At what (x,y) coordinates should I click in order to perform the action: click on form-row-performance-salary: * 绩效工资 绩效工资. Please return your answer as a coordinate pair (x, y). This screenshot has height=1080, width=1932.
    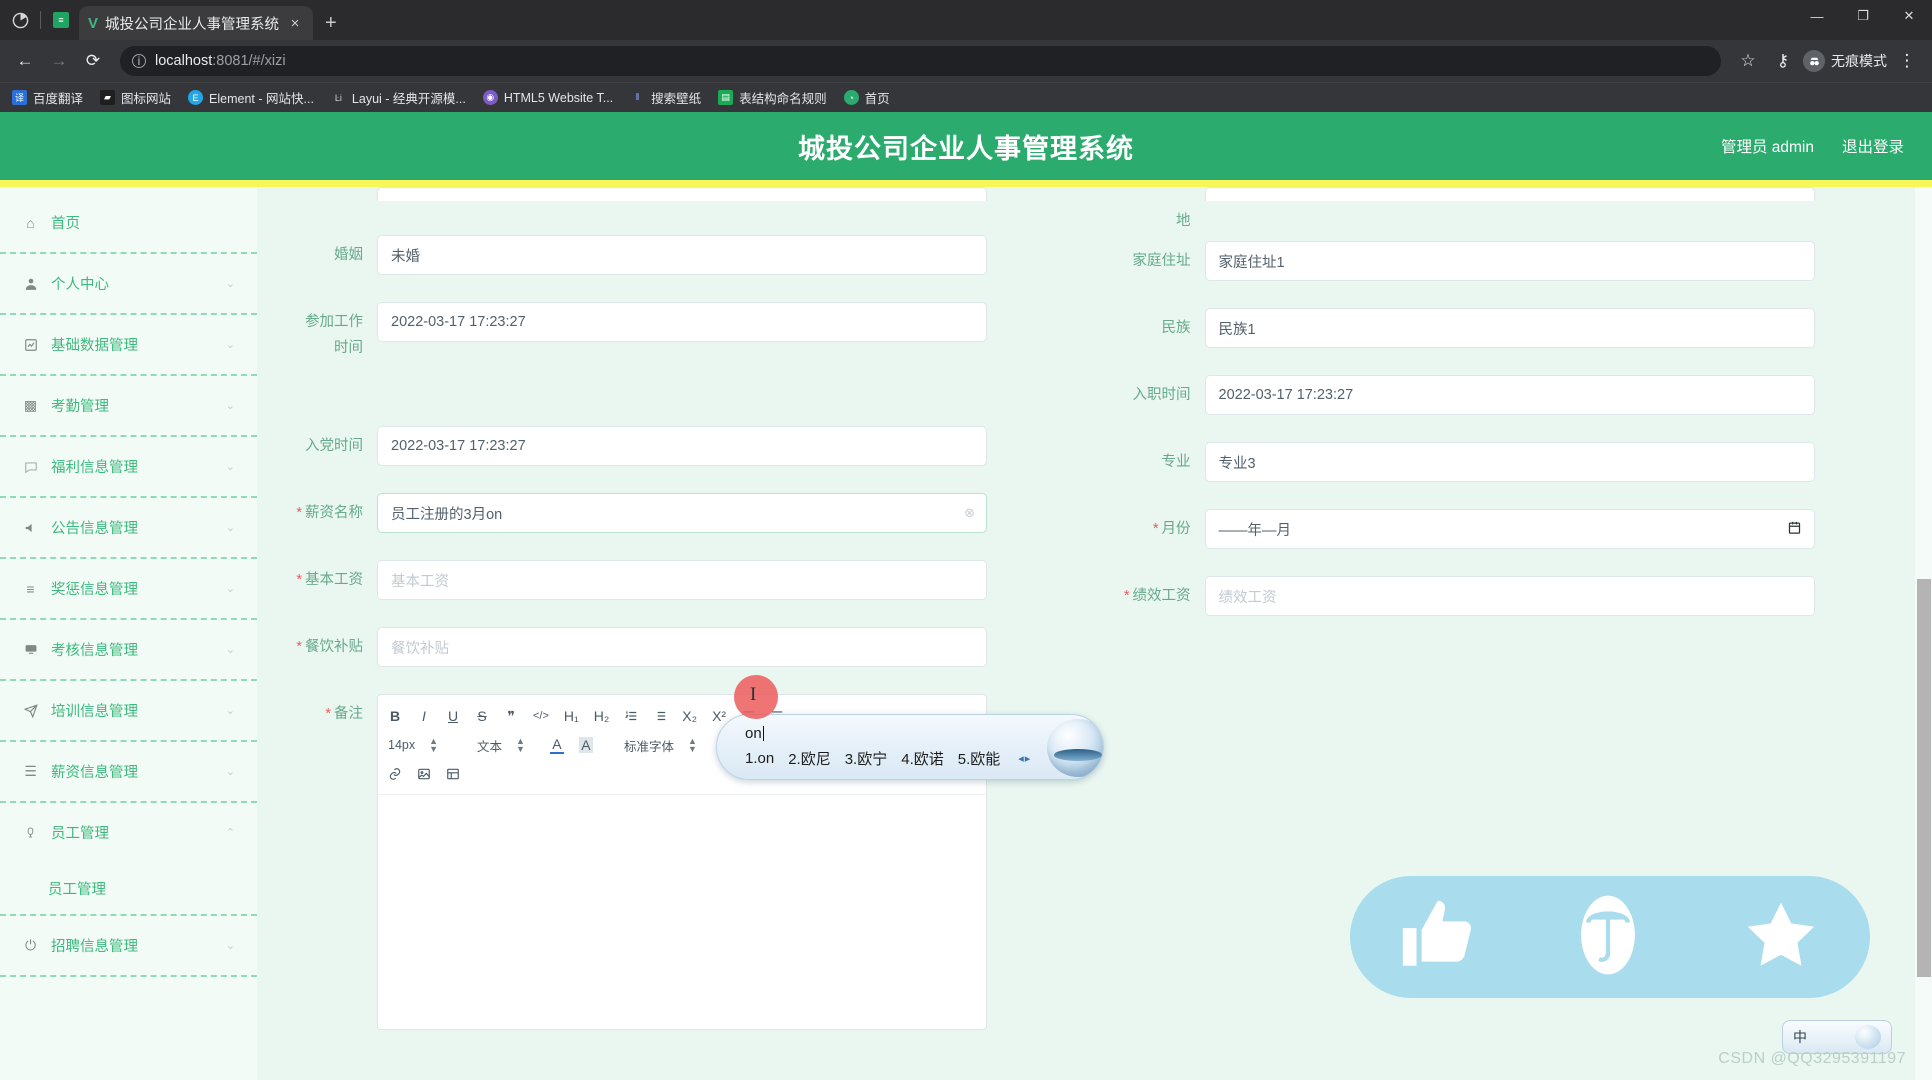
    Looking at the image, I should click on (1513, 596).